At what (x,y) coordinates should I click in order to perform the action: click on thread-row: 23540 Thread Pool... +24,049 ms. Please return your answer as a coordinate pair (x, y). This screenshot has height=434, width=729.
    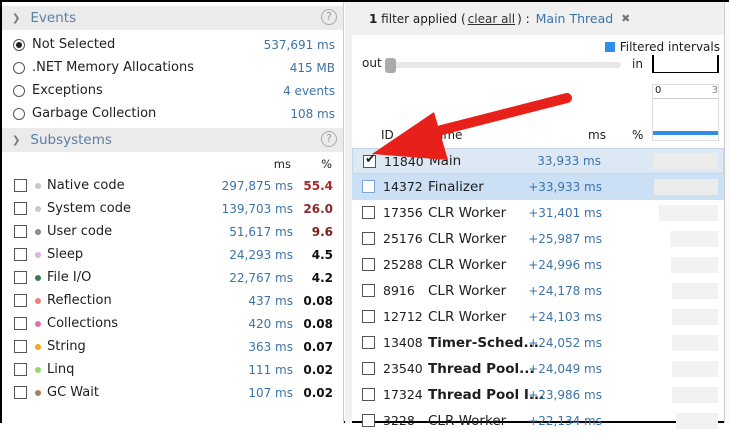
    Looking at the image, I should click on (538, 369).